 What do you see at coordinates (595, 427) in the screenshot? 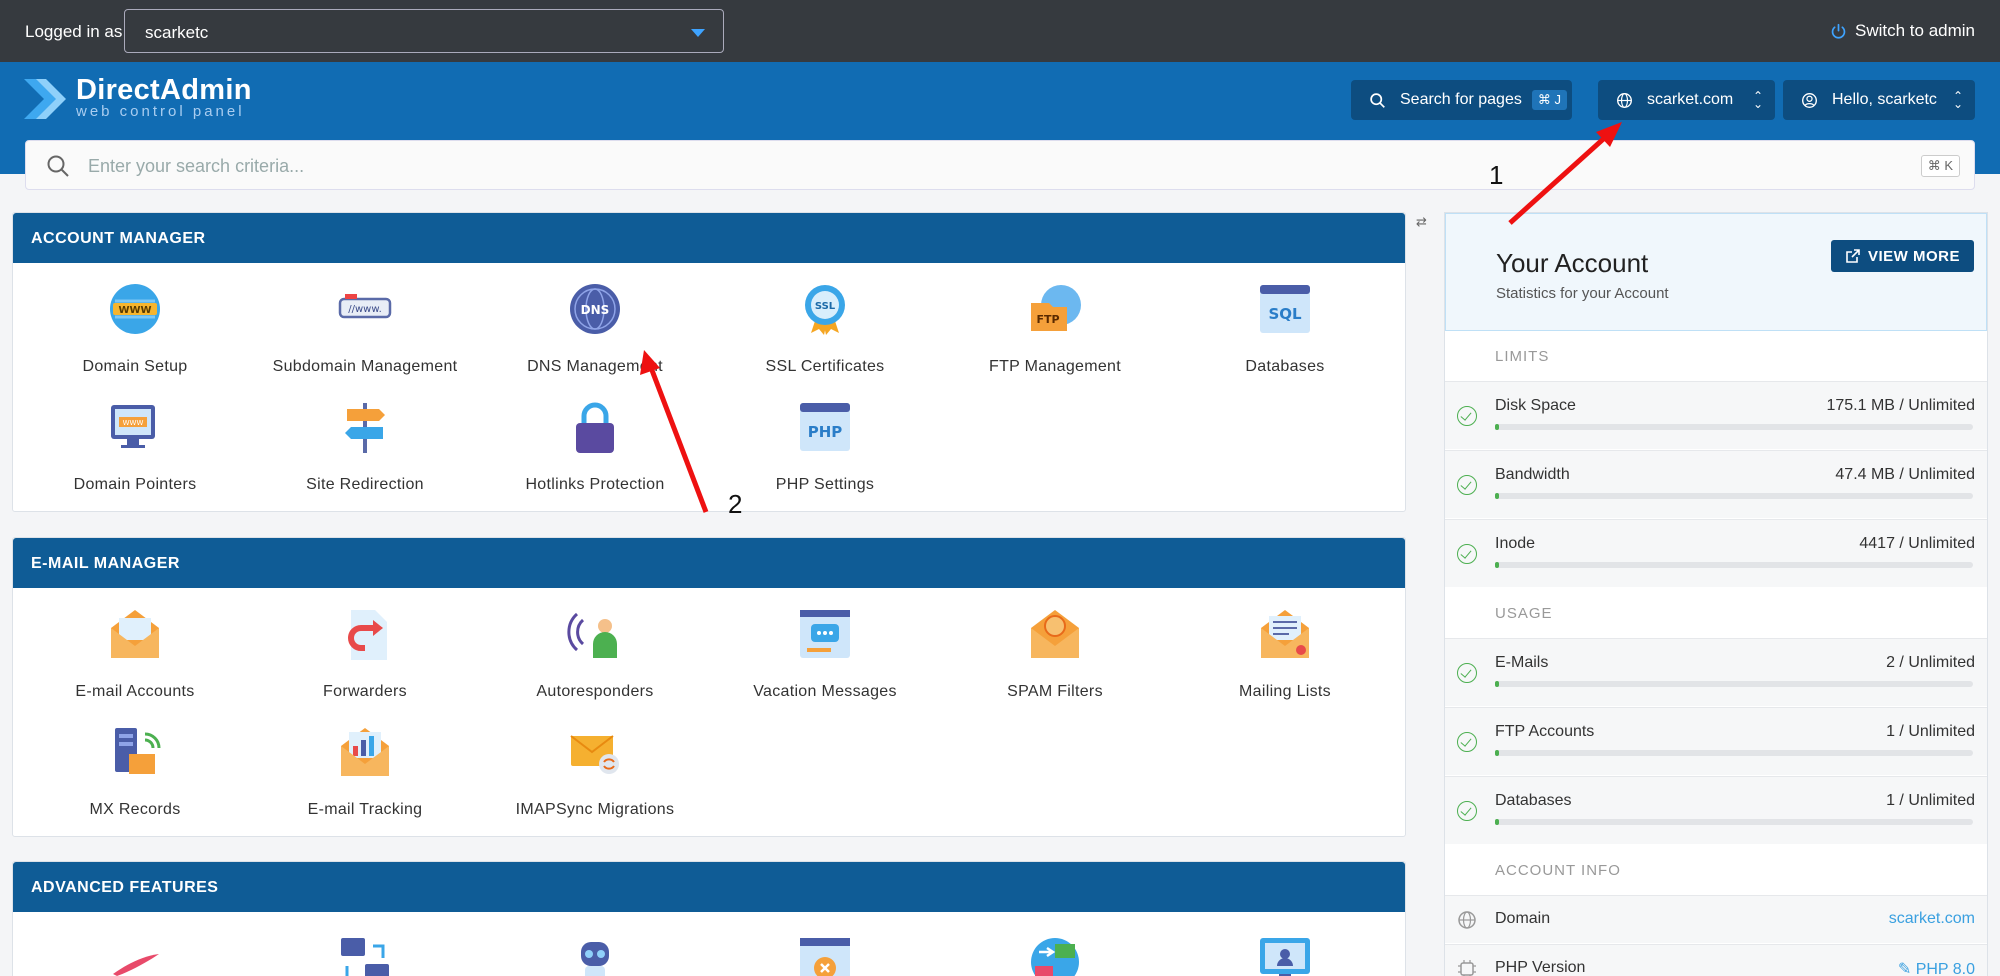
I see `padlock-icon` at bounding box center [595, 427].